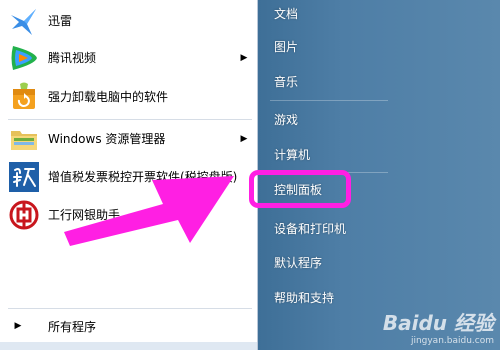 Image resolution: width=500 pixels, height=350 pixels. What do you see at coordinates (143, 176) in the screenshot?
I see `program-label: 增值税发票税控开票软件(税控盘版)` at bounding box center [143, 176].